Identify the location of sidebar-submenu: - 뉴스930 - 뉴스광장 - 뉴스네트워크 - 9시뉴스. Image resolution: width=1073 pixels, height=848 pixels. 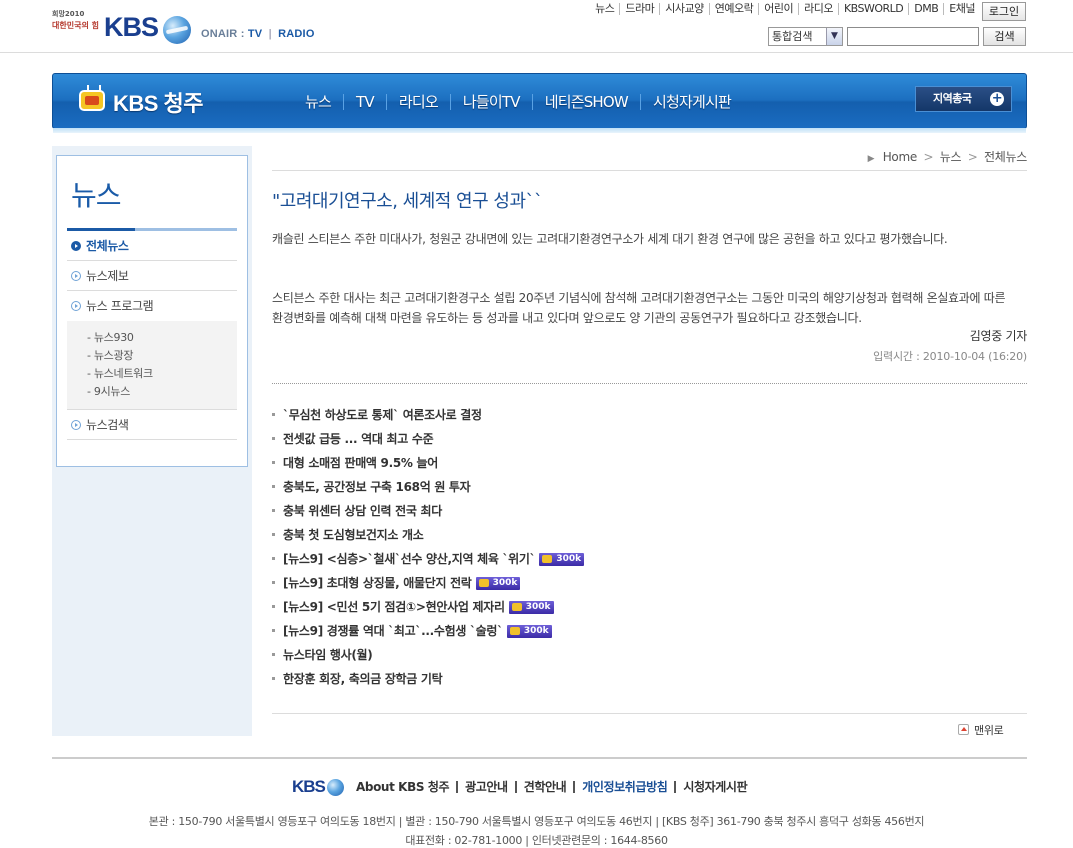
(152, 365).